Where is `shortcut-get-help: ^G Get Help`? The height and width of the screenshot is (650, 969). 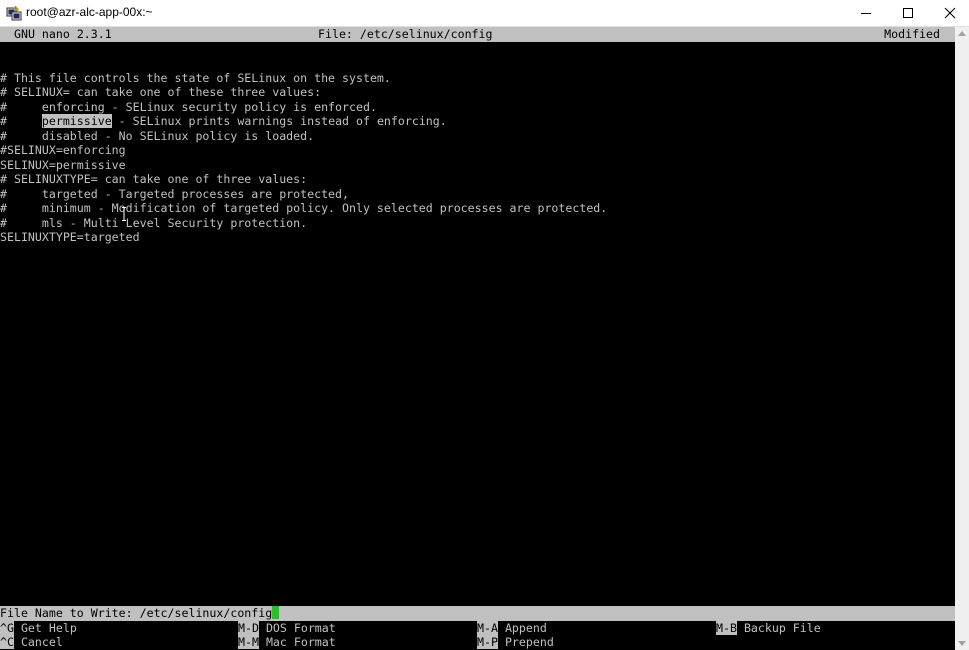
shortcut-get-help: ^G Get Help is located at coordinates (38, 628).